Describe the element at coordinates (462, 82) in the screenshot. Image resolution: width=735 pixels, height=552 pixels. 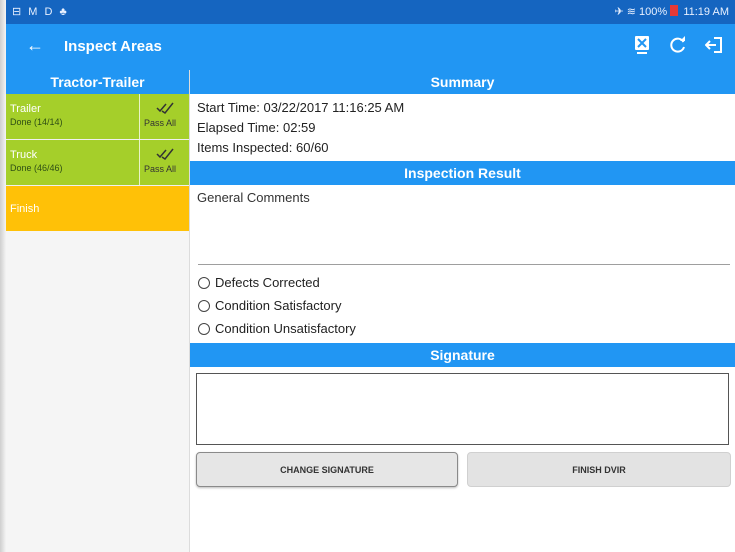
I see `summary-header: Summary` at that location.